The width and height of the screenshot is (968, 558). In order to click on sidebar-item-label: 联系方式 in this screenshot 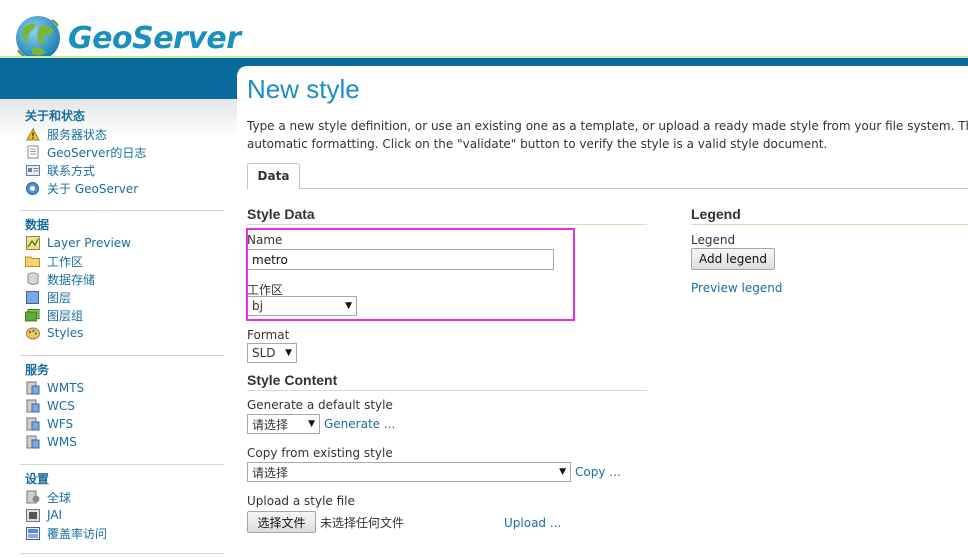, I will do `click(71, 170)`.